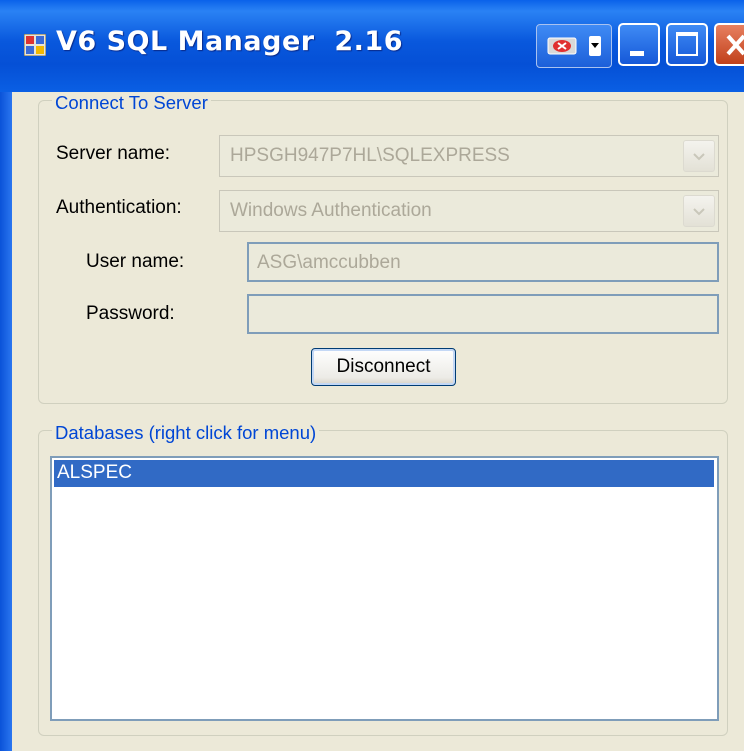 The height and width of the screenshot is (751, 744). What do you see at coordinates (483, 314) in the screenshot?
I see `password-field` at bounding box center [483, 314].